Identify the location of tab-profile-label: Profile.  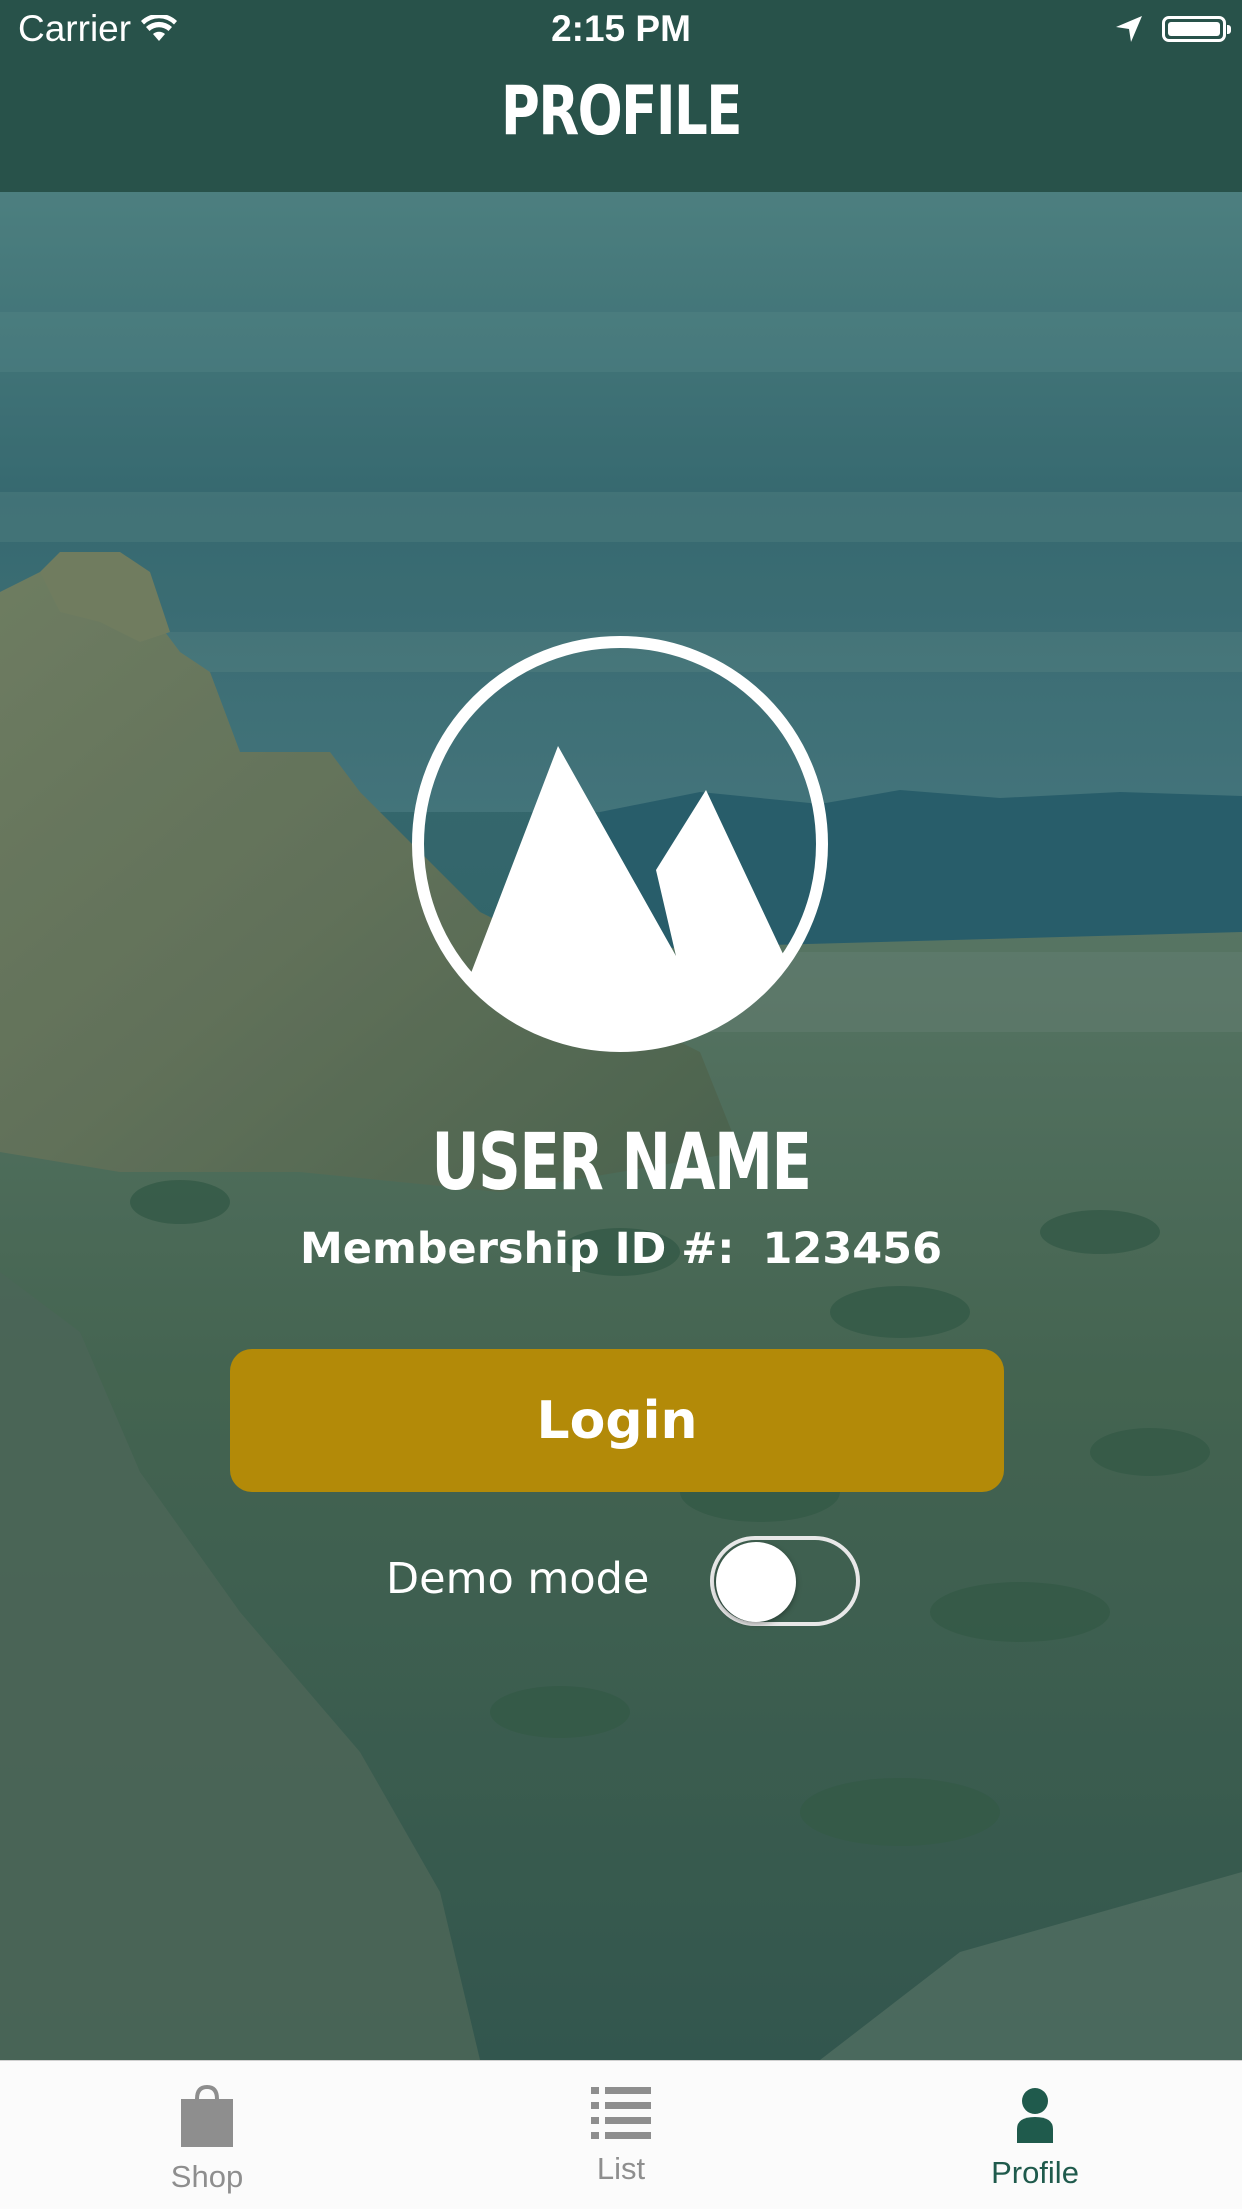
(1035, 2172).